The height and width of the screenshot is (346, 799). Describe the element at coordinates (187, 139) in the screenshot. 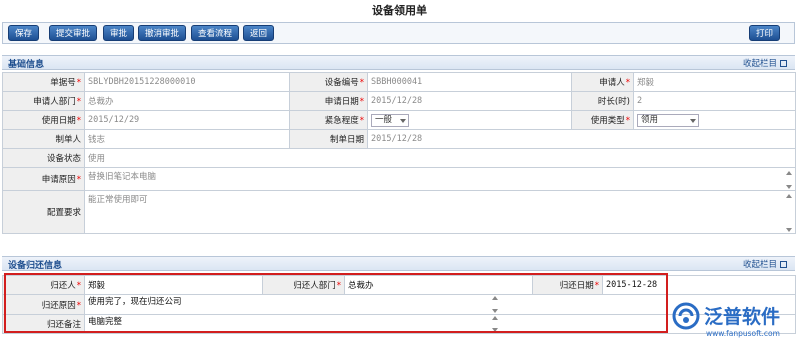

I see `creator-field: 钱志` at that location.